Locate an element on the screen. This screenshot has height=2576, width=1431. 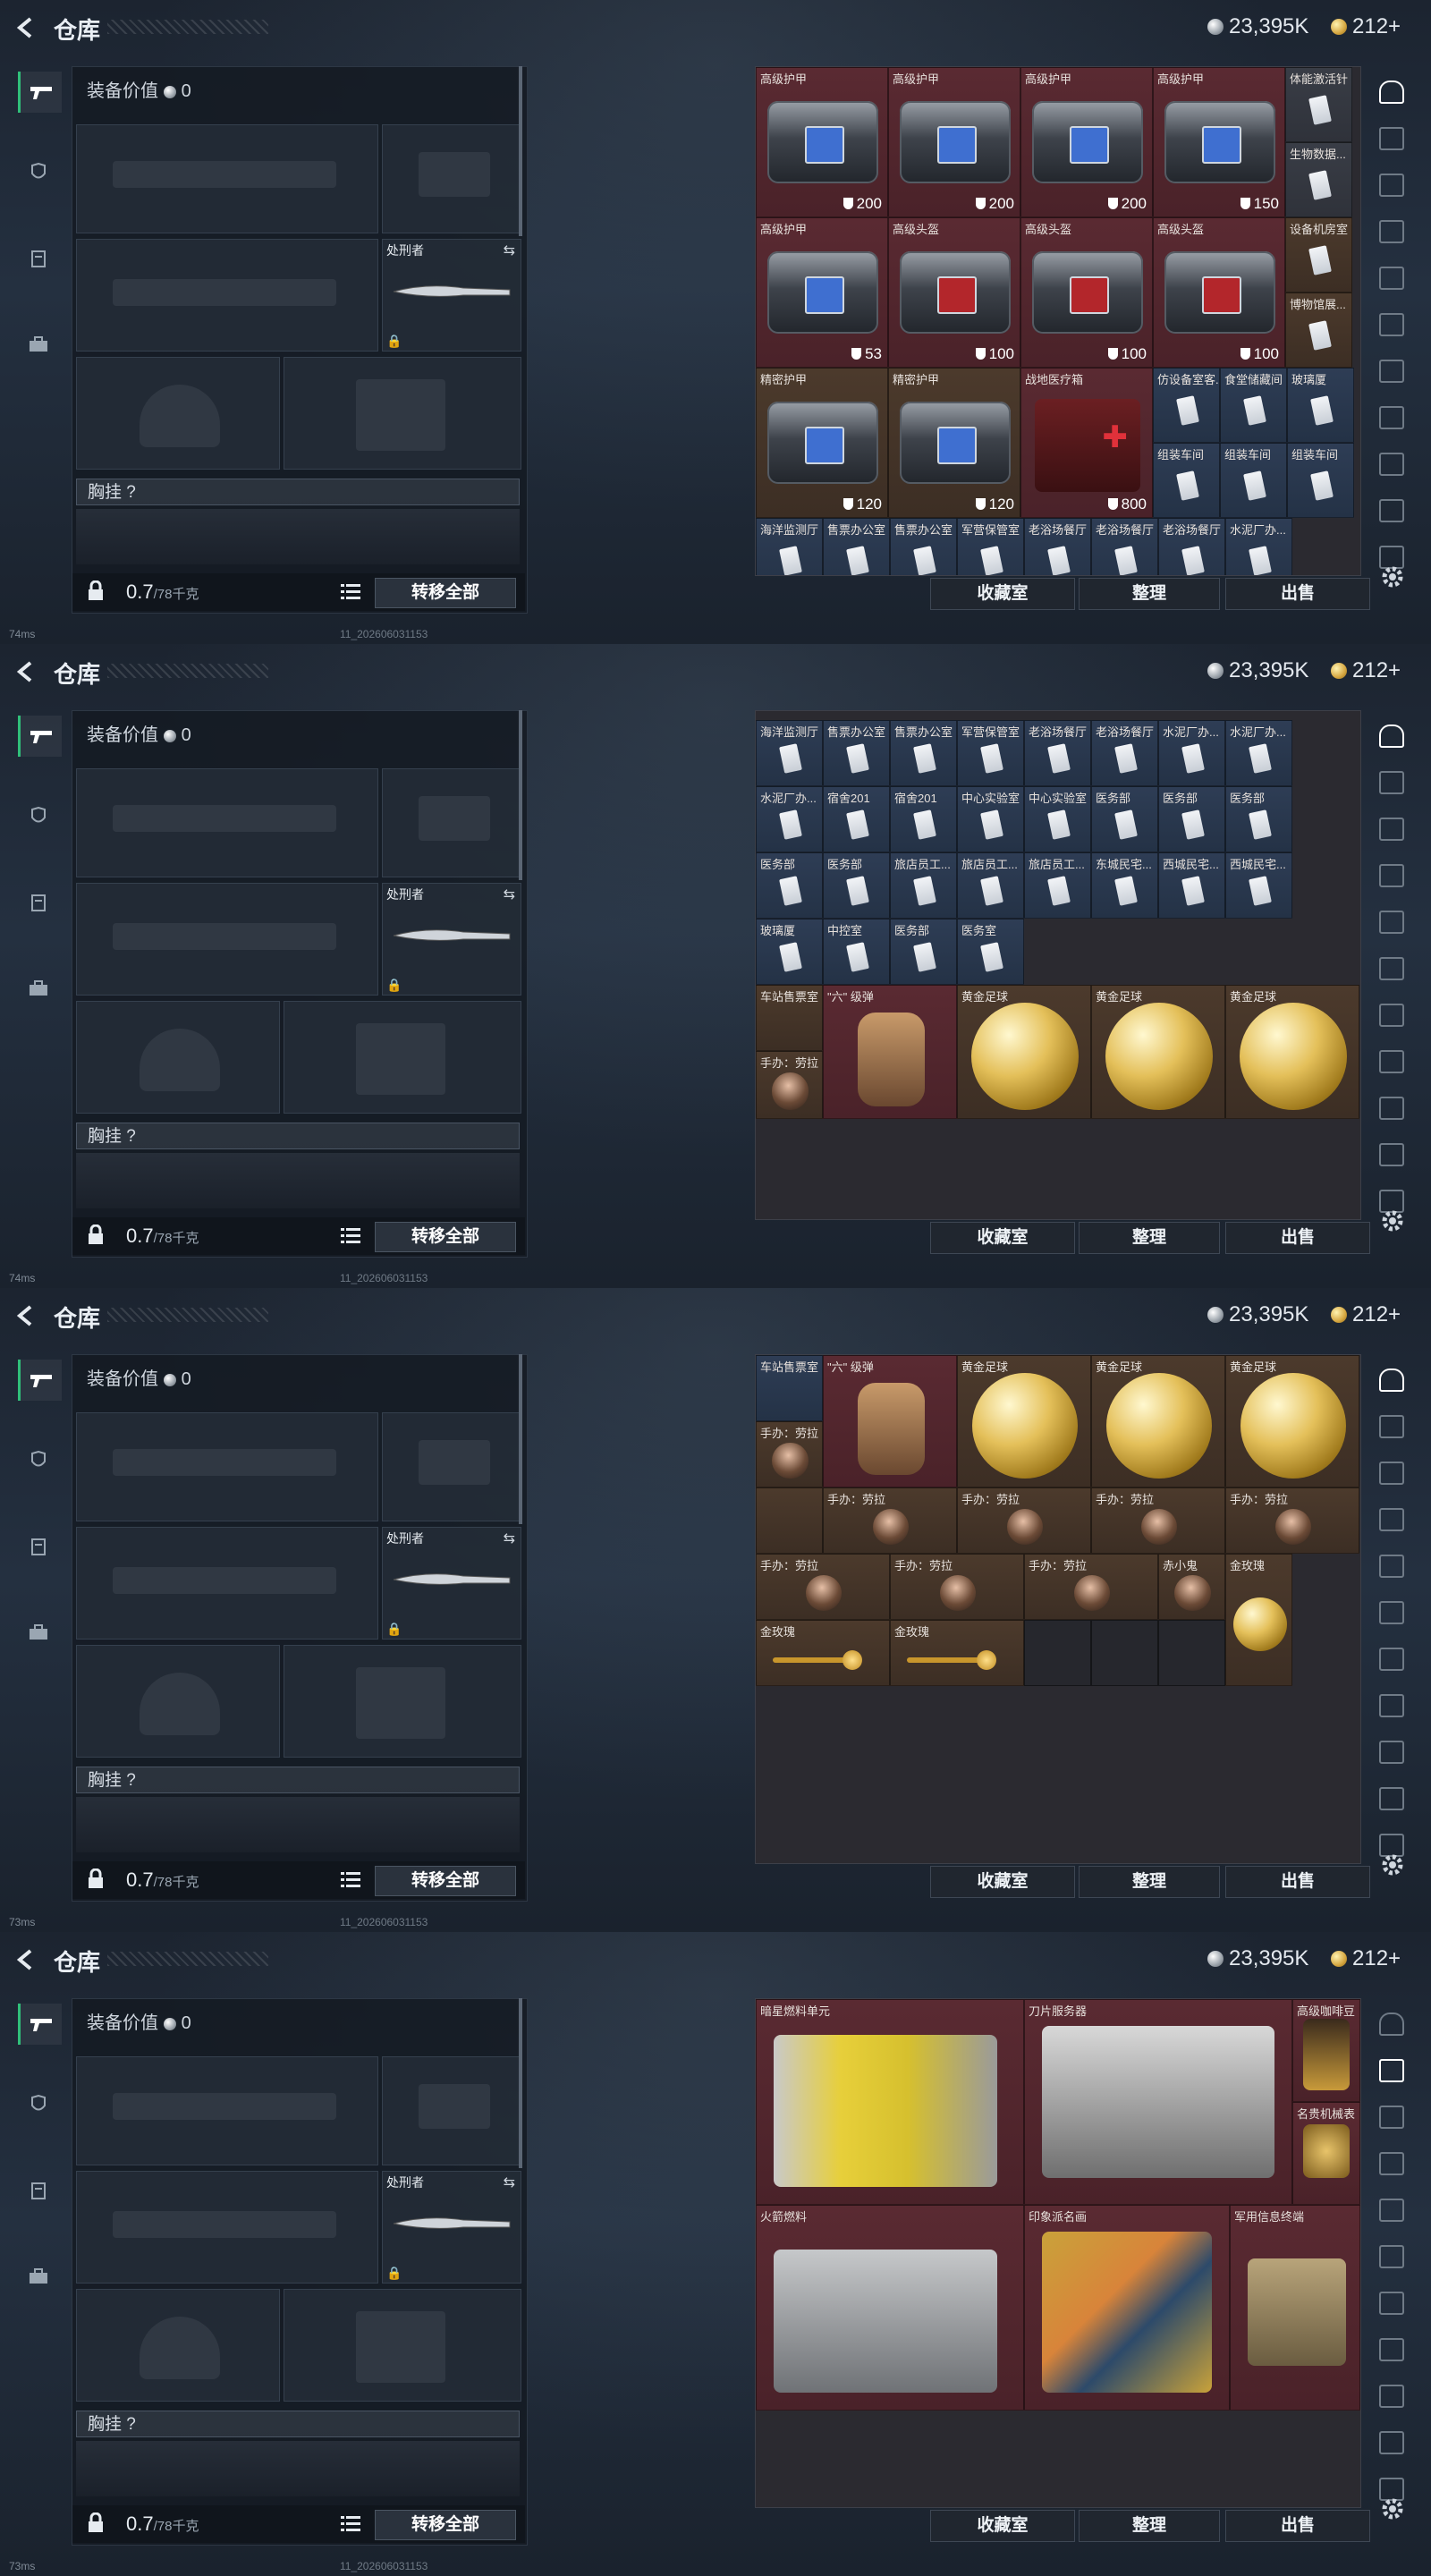
stash-item: 宿舍201 is located at coordinates (923, 819).